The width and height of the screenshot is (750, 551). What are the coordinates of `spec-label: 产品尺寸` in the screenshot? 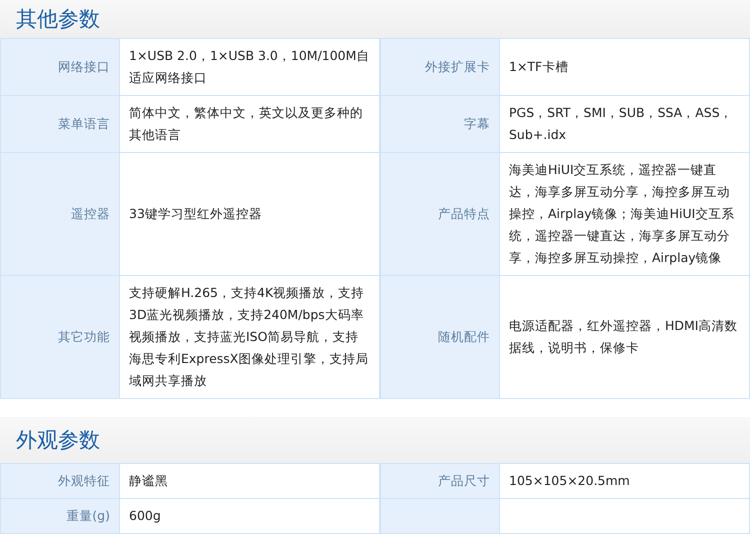 It's located at (440, 481).